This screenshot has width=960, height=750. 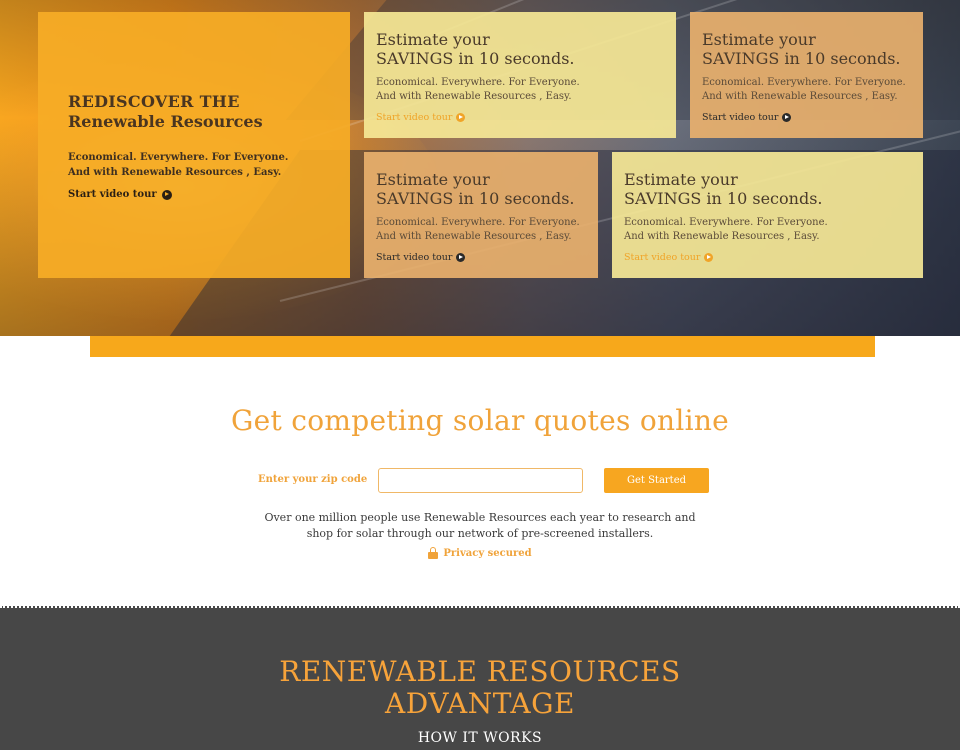 What do you see at coordinates (480, 738) in the screenshot?
I see `how-it-works-heading: HOW IT WORKS` at bounding box center [480, 738].